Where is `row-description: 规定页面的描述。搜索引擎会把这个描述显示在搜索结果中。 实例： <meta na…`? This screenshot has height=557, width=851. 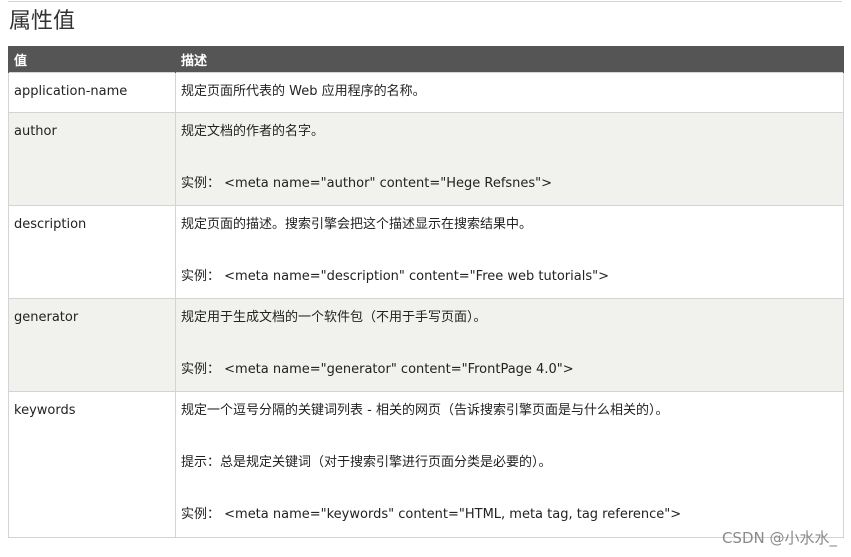 row-description: 规定页面的描述。搜索引擎会把这个描述显示在搜索结果中。 实例： <meta na… is located at coordinates (509, 252).